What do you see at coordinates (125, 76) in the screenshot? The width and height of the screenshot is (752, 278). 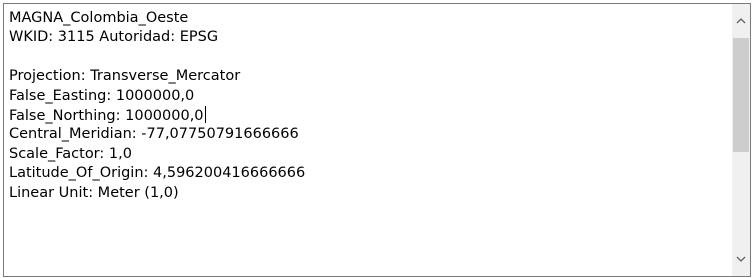 I see `text-line-projection: Projection: Transverse_Mercator` at bounding box center [125, 76].